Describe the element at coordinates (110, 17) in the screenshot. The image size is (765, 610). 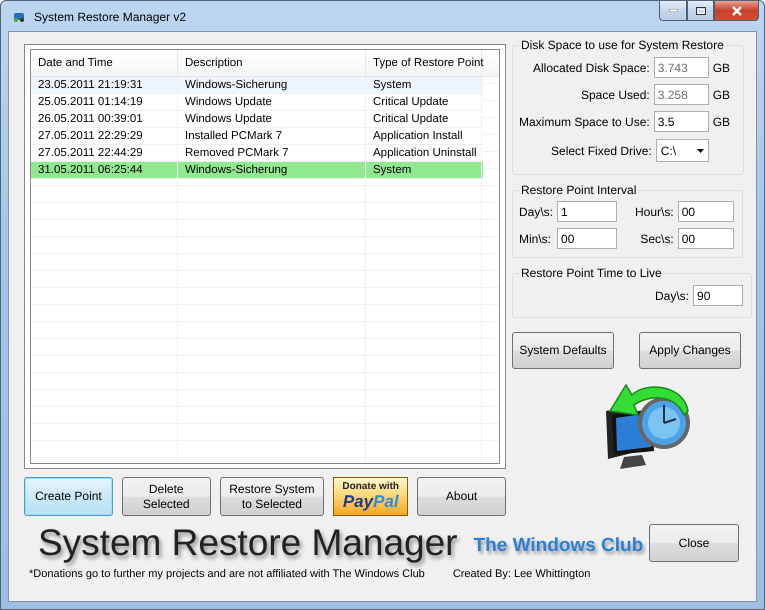
I see `window-title: System Restore Manager v2` at that location.